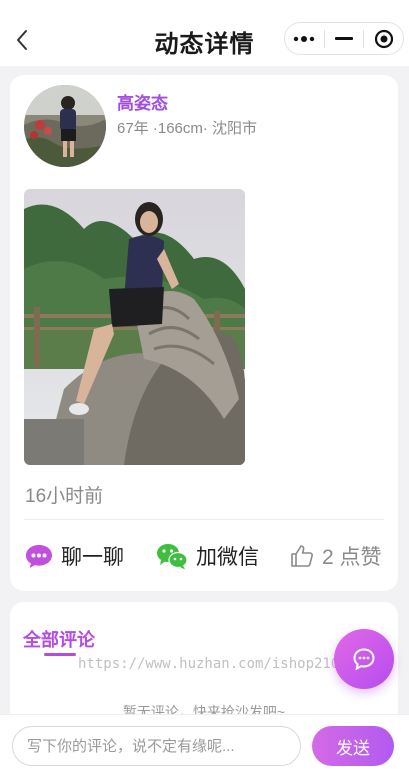 The height and width of the screenshot is (777, 409). What do you see at coordinates (156, 746) in the screenshot?
I see `comment-input` at bounding box center [156, 746].